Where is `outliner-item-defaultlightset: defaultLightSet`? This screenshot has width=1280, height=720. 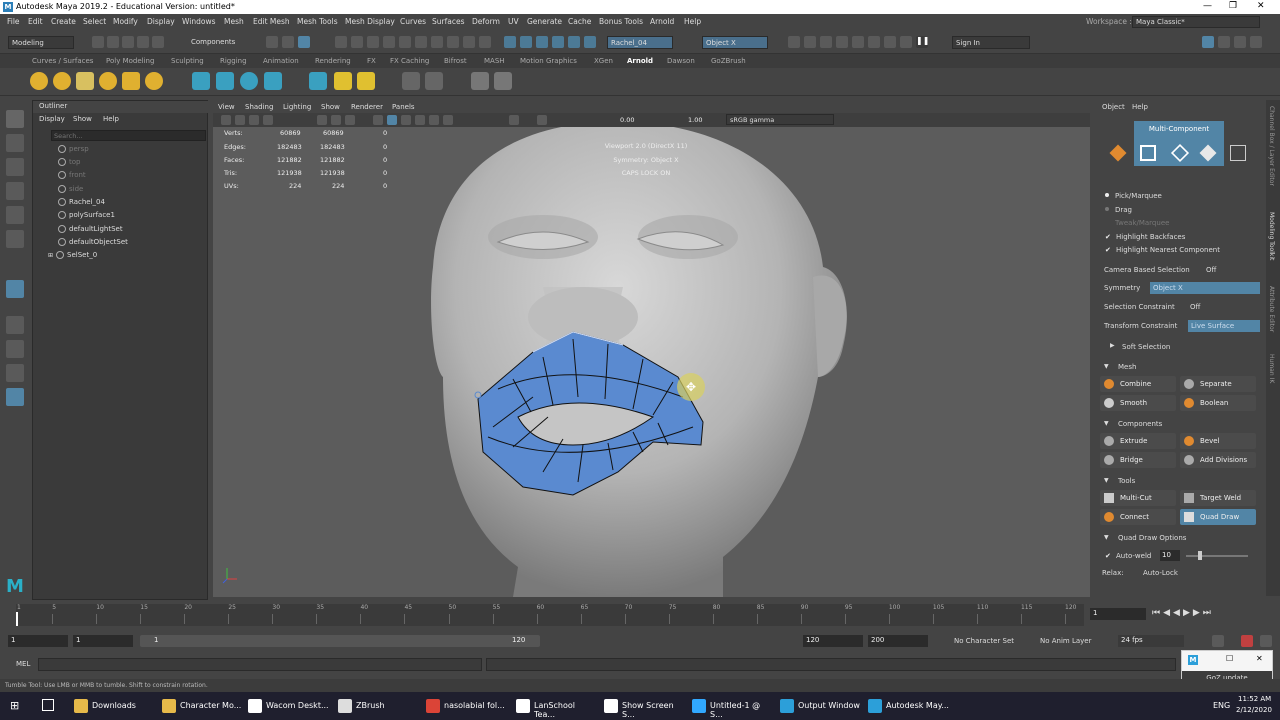
outliner-item-defaultlightset: defaultLightSet is located at coordinates (90, 229).